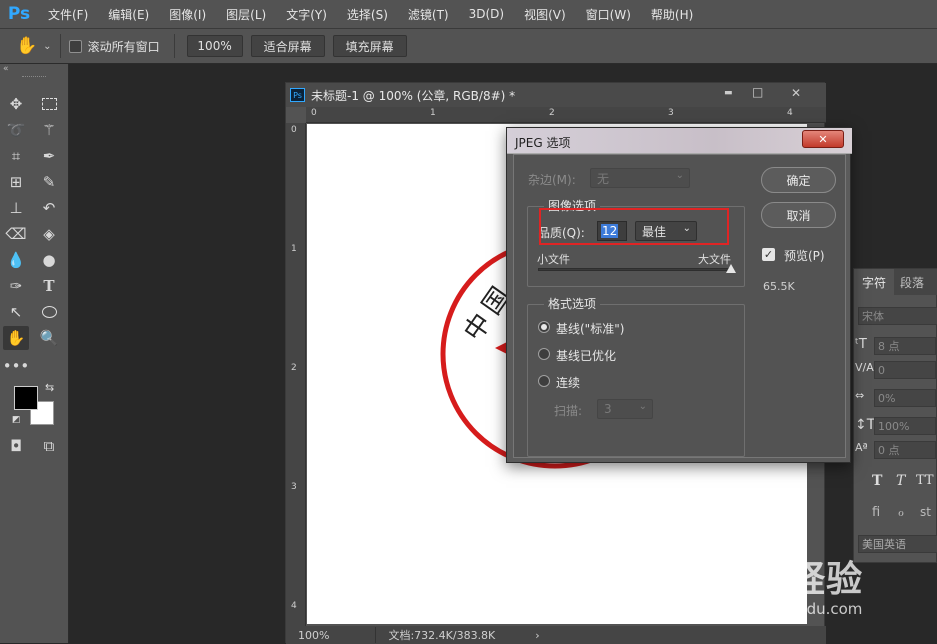 The image size is (937, 644). Describe the element at coordinates (568, 411) in the screenshot. I see `scans-label: 扫描:` at that location.